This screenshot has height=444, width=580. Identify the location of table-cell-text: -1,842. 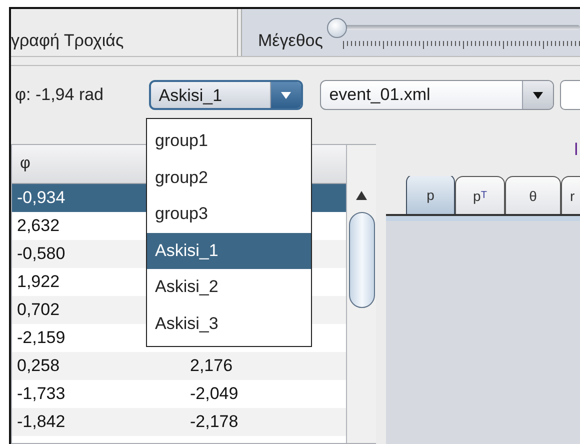
(41, 422).